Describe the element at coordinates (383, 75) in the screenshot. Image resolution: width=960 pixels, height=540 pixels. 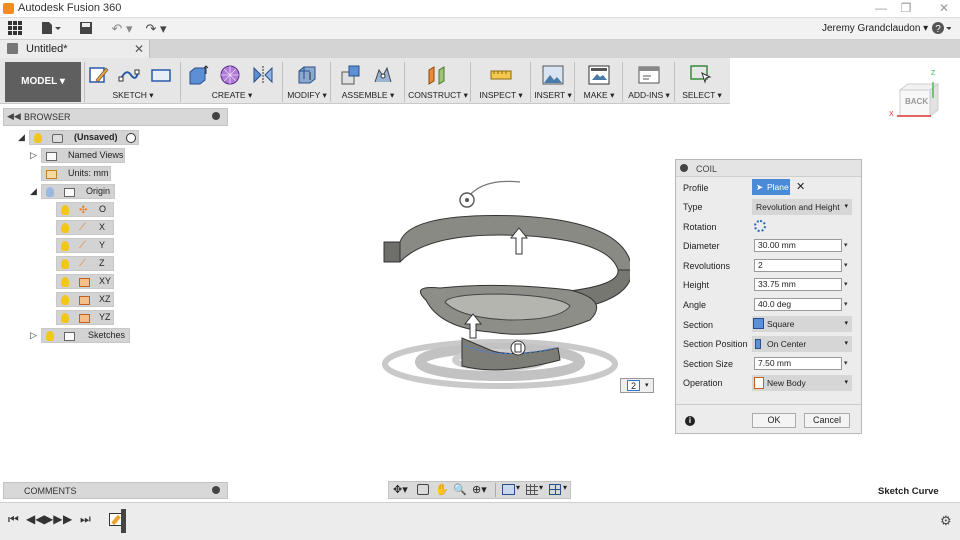
I see `joint-icon` at that location.